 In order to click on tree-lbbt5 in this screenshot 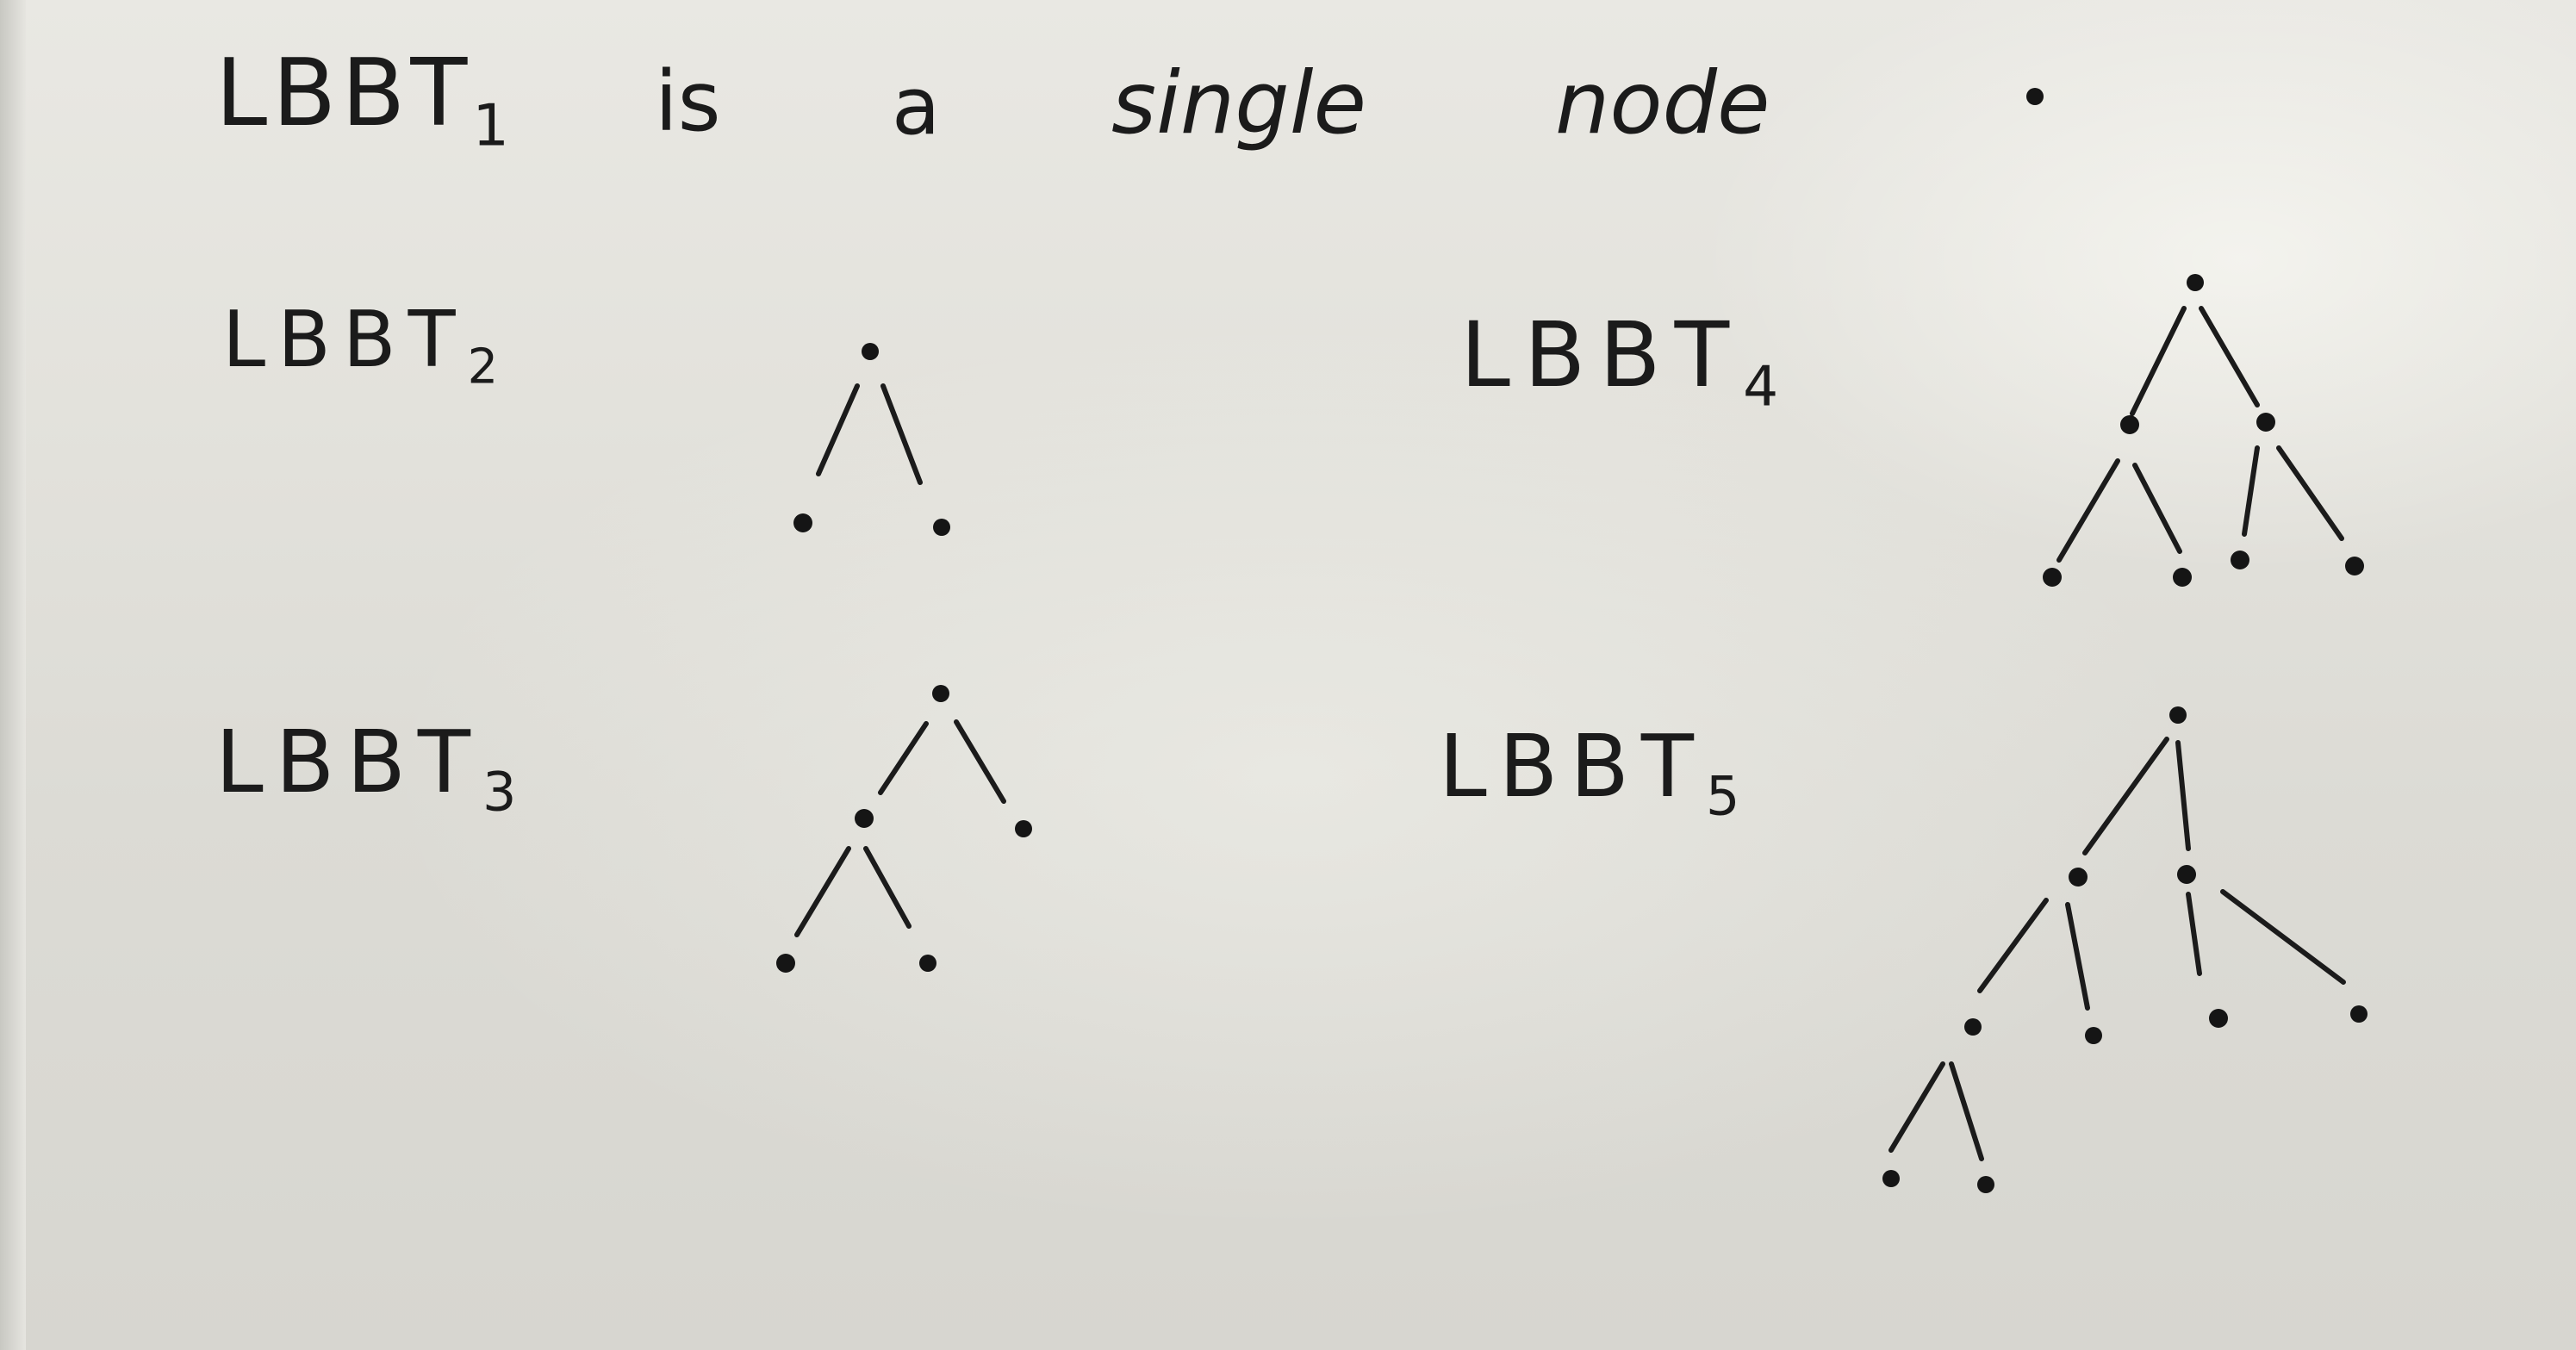, I will do `click(2125, 950)`.